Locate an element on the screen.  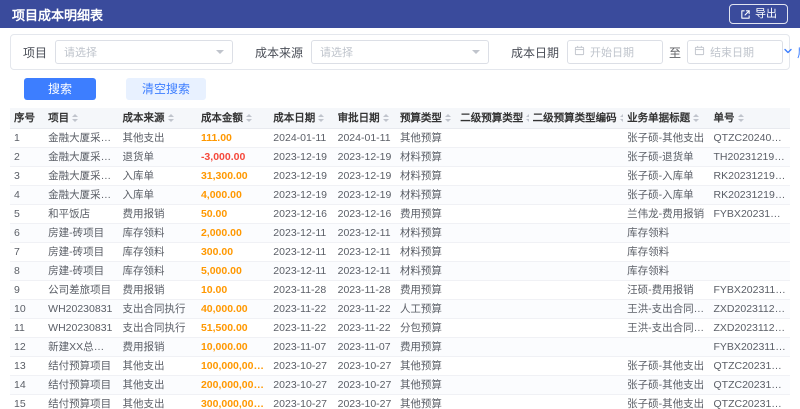
table-cell: 3 is located at coordinates (27, 176).